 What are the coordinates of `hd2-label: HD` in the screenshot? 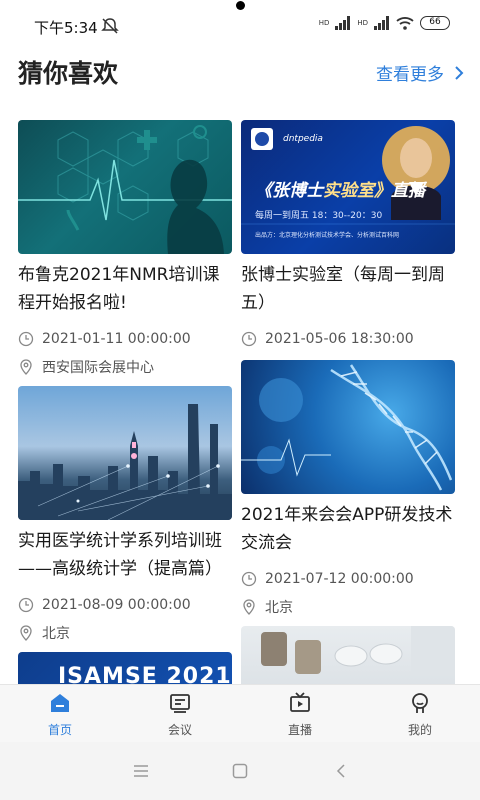 It's located at (362, 23).